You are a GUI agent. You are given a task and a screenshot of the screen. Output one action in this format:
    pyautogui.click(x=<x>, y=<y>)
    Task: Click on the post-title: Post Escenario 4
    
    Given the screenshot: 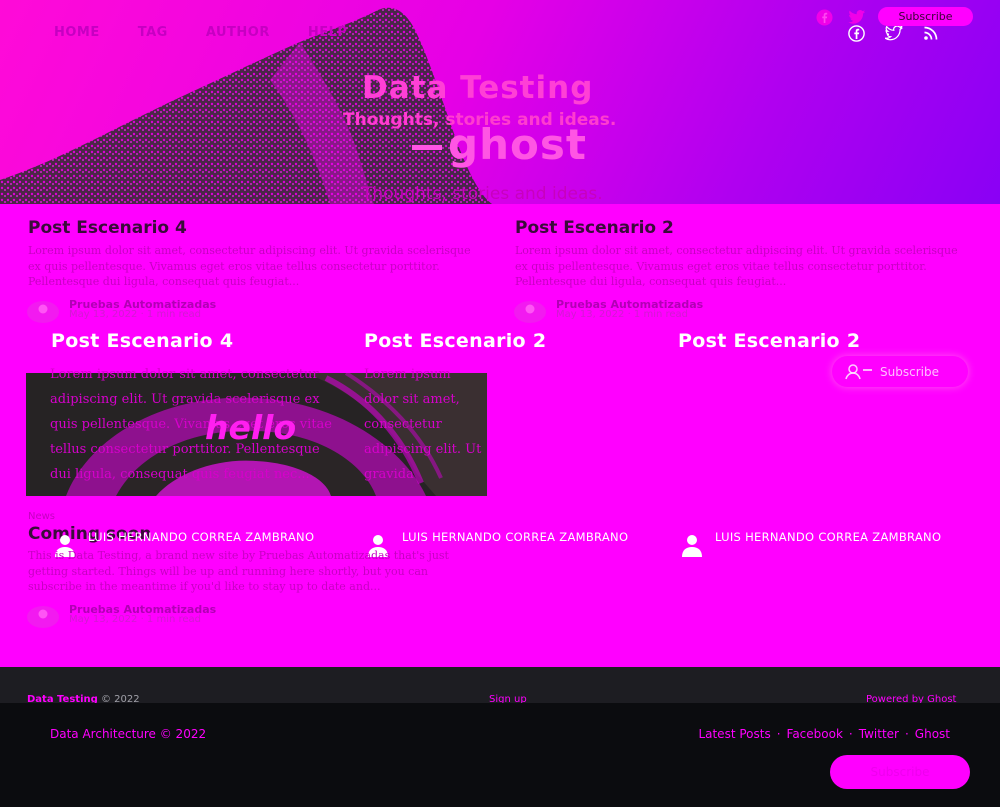 What is the action you would take?
    pyautogui.click(x=107, y=228)
    